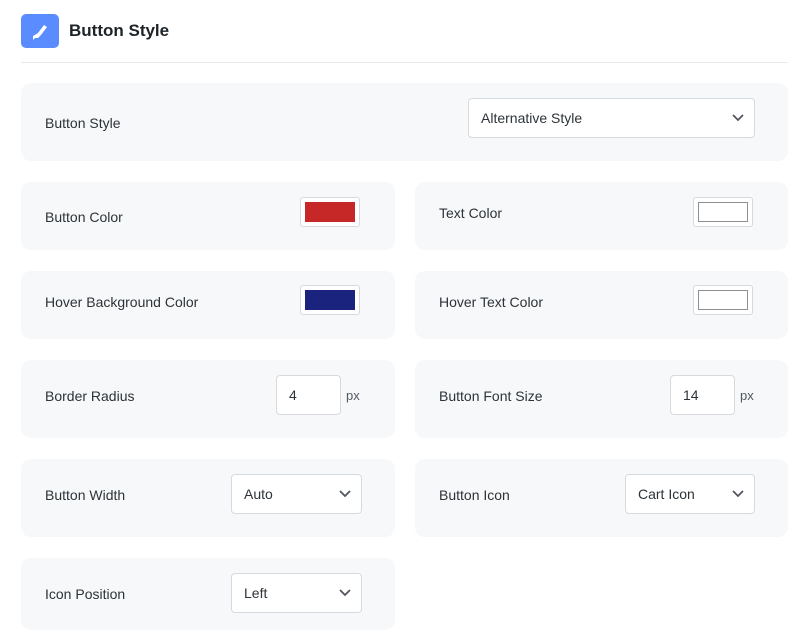 The height and width of the screenshot is (630, 795). I want to click on text-color-label: Text Color, so click(471, 213).